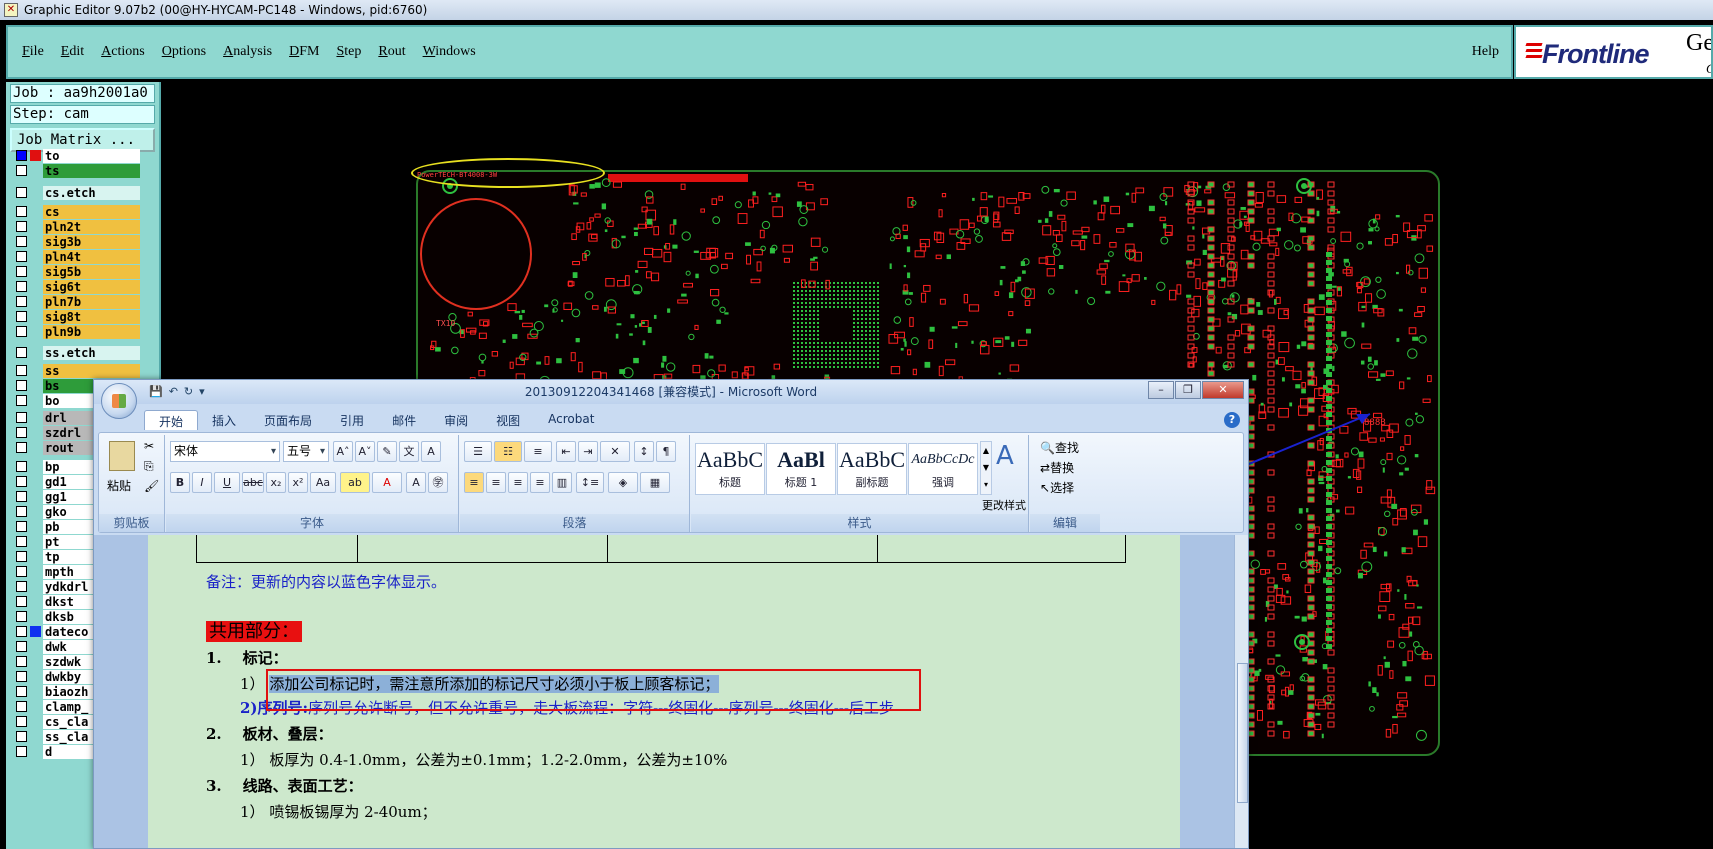 The width and height of the screenshot is (1713, 849). I want to click on item-1-1-num: 1）, so click(252, 684).